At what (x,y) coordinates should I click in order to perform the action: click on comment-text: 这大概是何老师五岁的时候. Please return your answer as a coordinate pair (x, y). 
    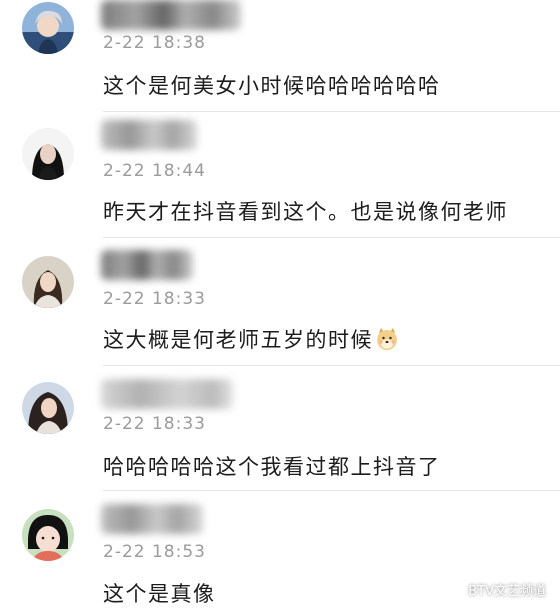
    Looking at the image, I should click on (251, 340).